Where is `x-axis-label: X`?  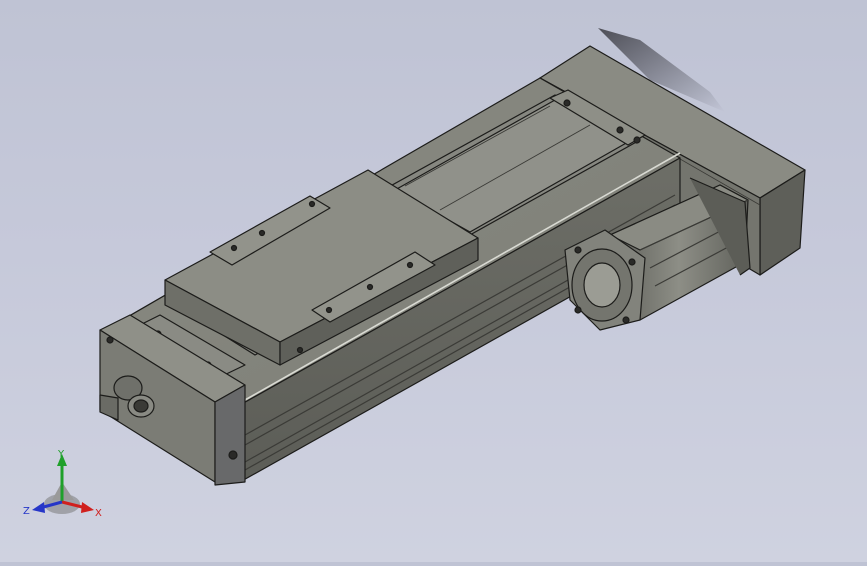
x-axis-label: X is located at coordinates (98, 513).